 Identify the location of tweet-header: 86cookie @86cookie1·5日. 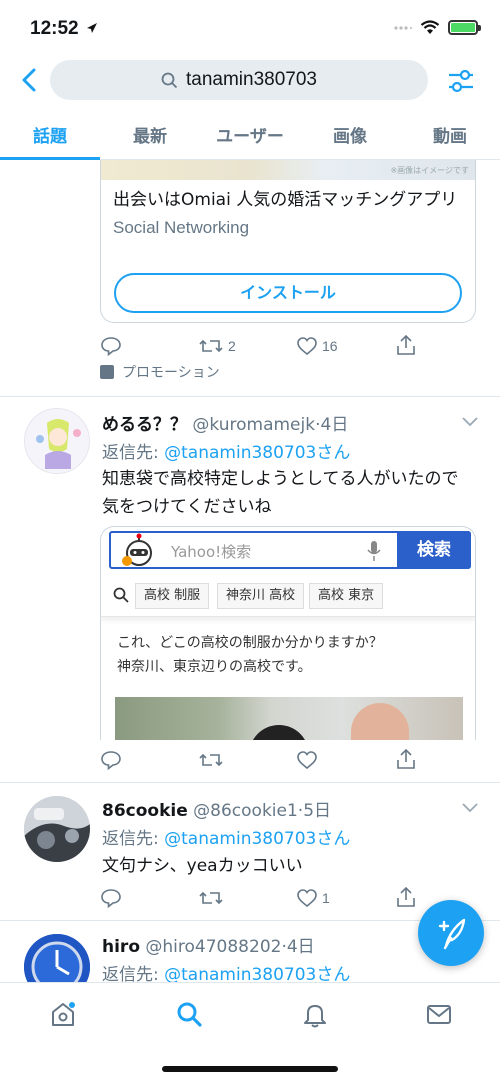
(217, 811).